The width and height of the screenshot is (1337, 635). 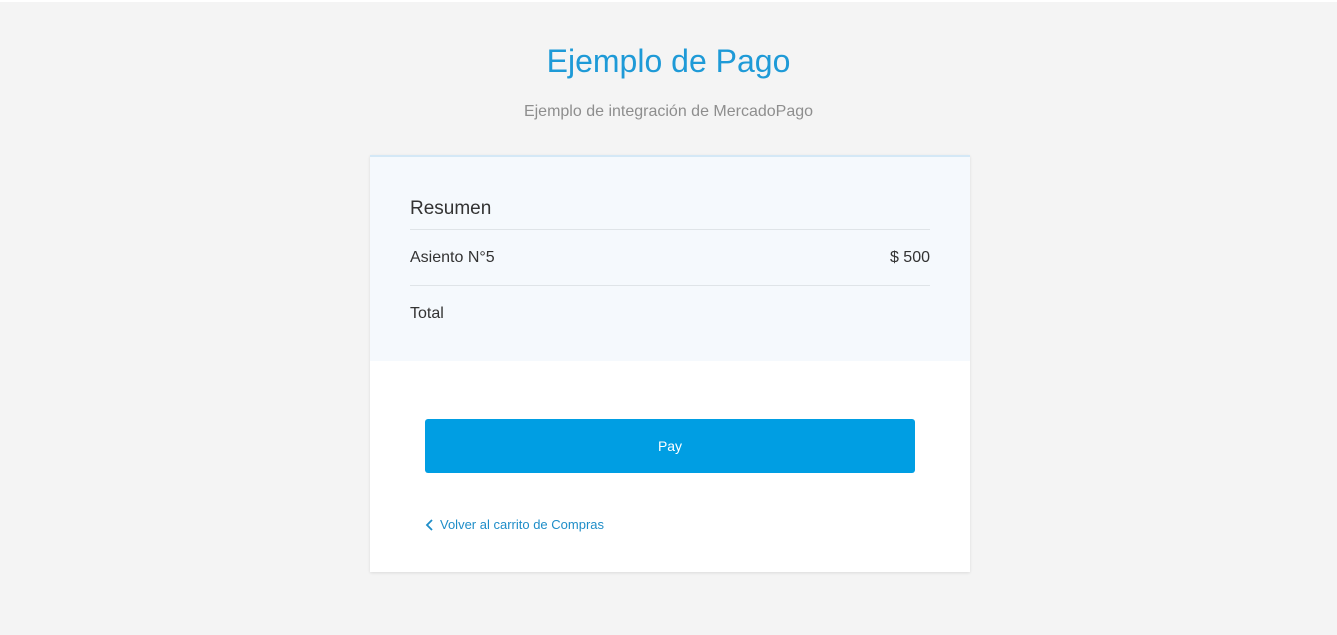 I want to click on summary-total-row: Total, so click(x=670, y=313).